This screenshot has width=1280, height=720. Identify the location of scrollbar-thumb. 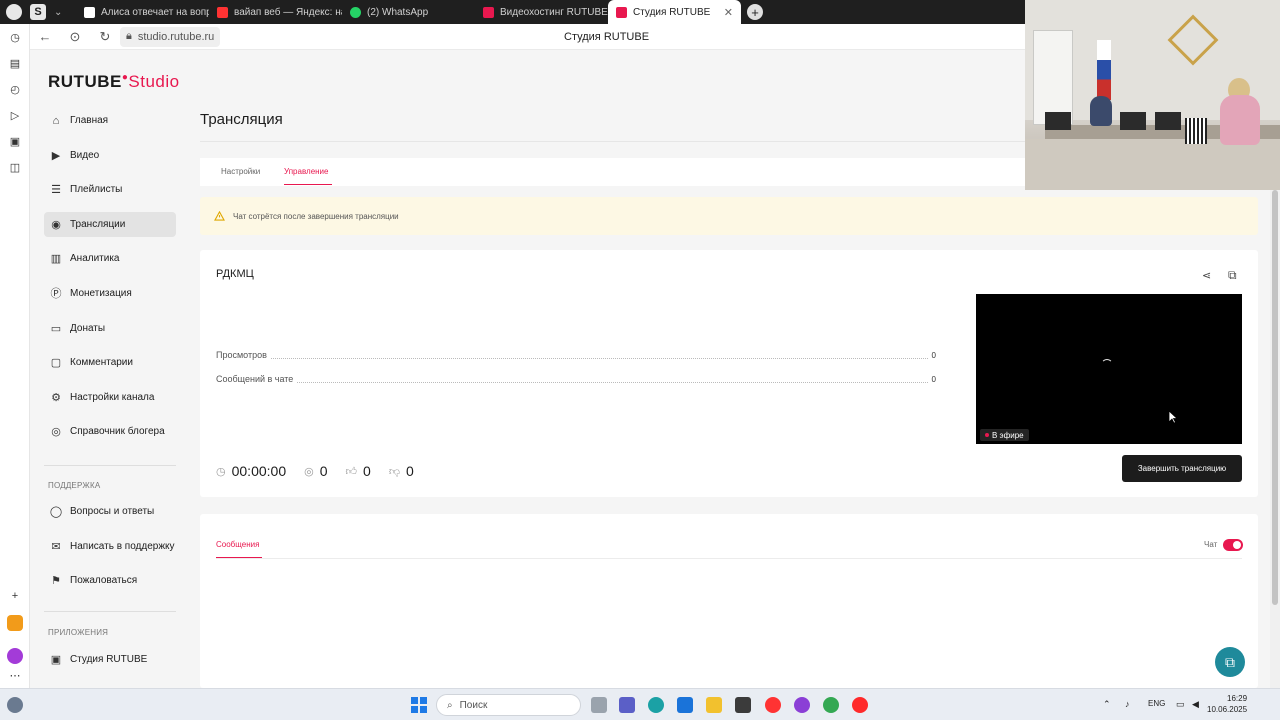
(1275, 397).